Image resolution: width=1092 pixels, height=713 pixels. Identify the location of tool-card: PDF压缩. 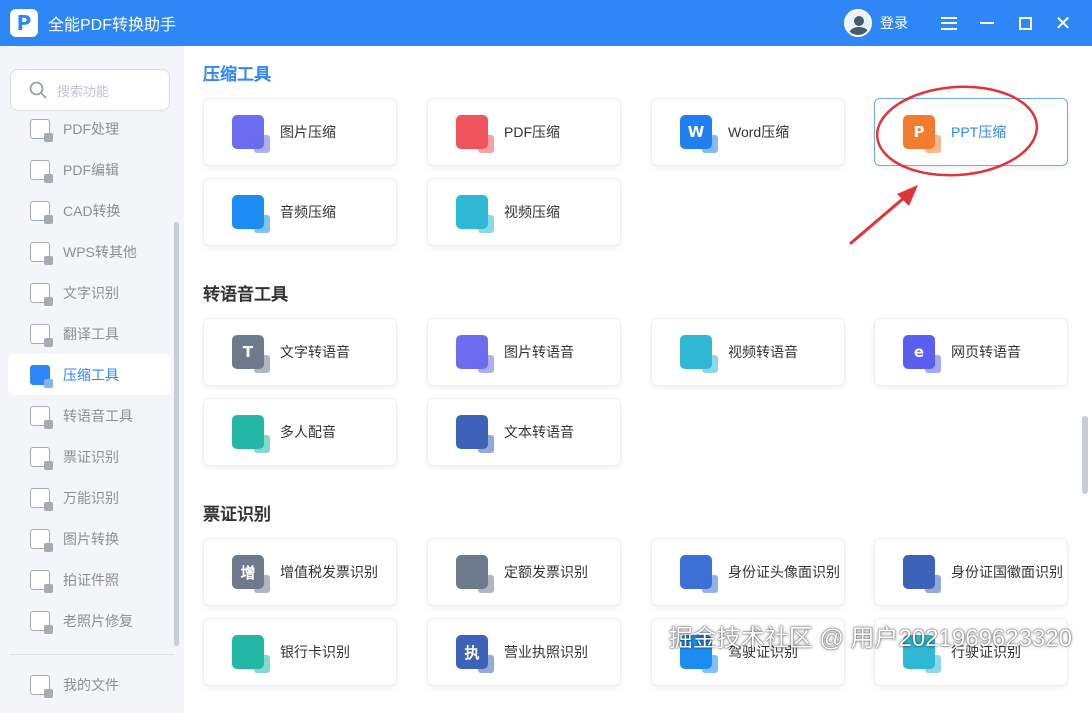
(524, 132).